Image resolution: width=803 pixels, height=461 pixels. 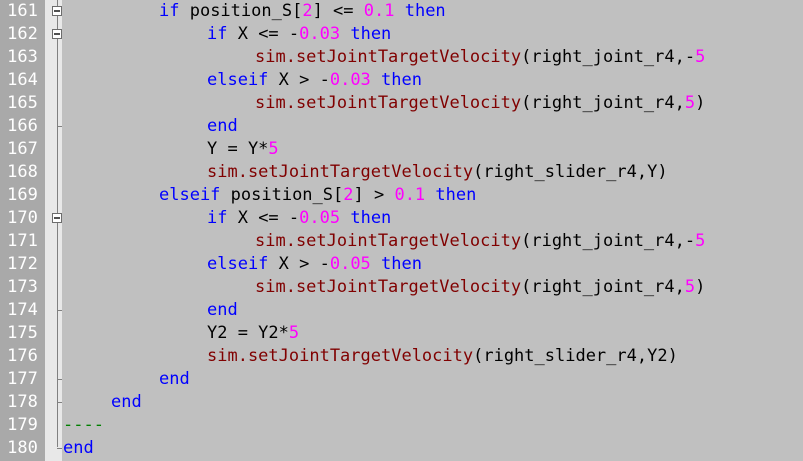 What do you see at coordinates (22, 195) in the screenshot?
I see `line-number: 169` at bounding box center [22, 195].